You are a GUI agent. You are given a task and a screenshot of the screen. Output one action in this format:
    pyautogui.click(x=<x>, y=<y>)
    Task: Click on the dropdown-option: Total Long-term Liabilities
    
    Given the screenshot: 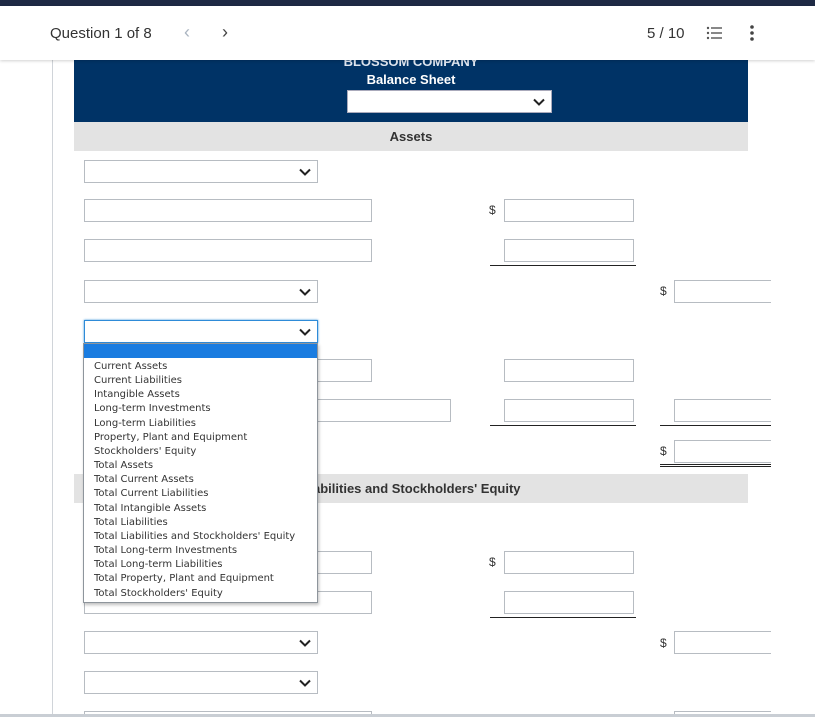 What is the action you would take?
    pyautogui.click(x=205, y=565)
    